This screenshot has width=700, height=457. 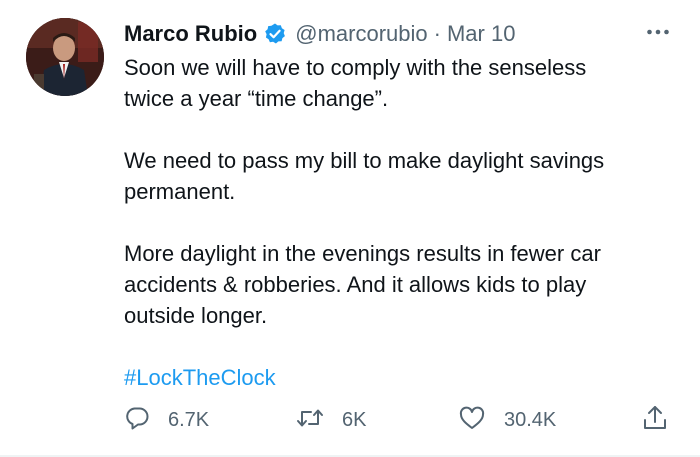 What do you see at coordinates (275, 34) in the screenshot?
I see `verified-badge-icon` at bounding box center [275, 34].